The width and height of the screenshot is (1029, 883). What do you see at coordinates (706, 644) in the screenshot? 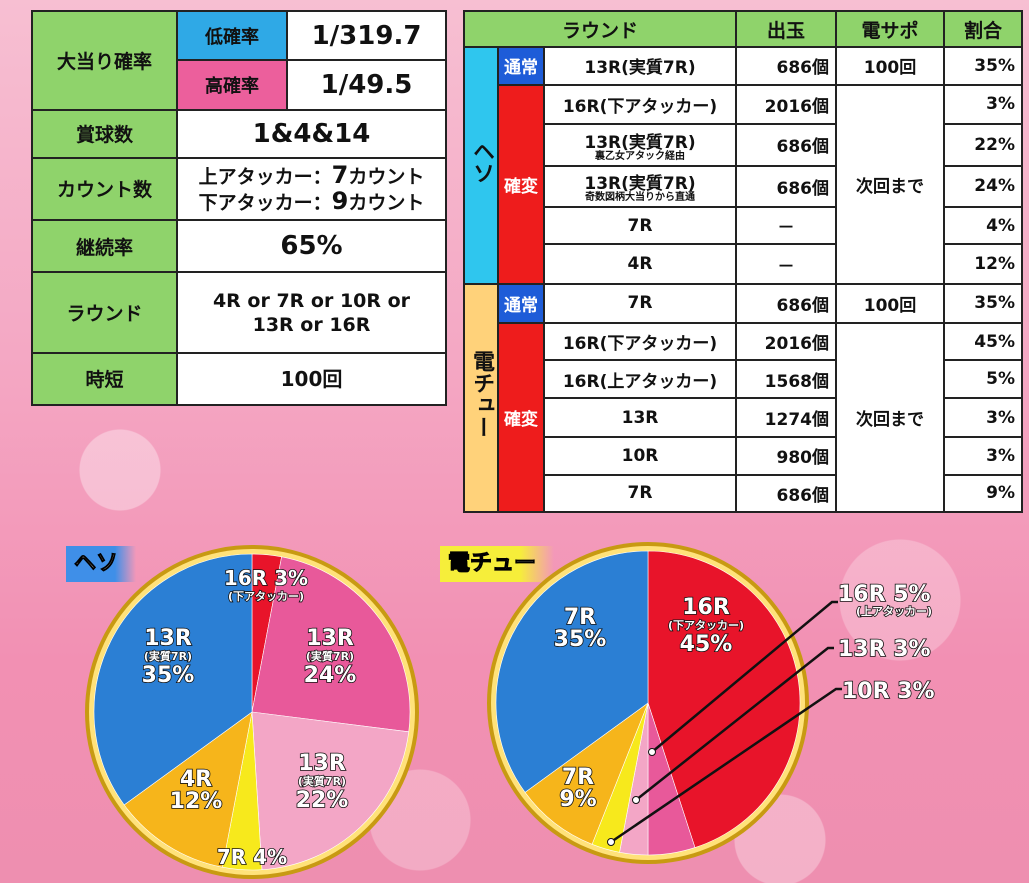
I see `den-pie-slice-pct: 45%` at bounding box center [706, 644].